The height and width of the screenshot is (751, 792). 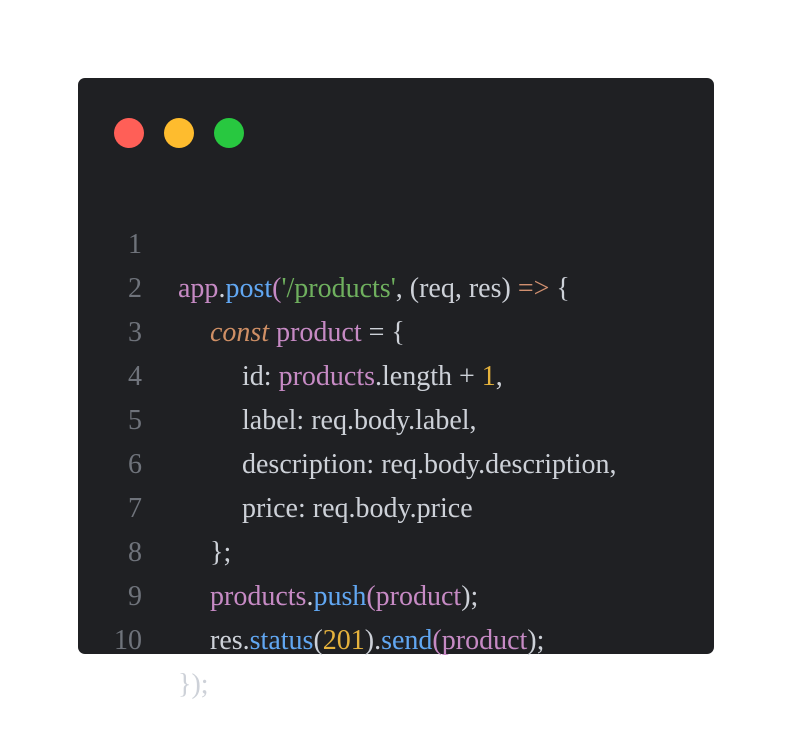 I want to click on punctuation: });, so click(x=193, y=684).